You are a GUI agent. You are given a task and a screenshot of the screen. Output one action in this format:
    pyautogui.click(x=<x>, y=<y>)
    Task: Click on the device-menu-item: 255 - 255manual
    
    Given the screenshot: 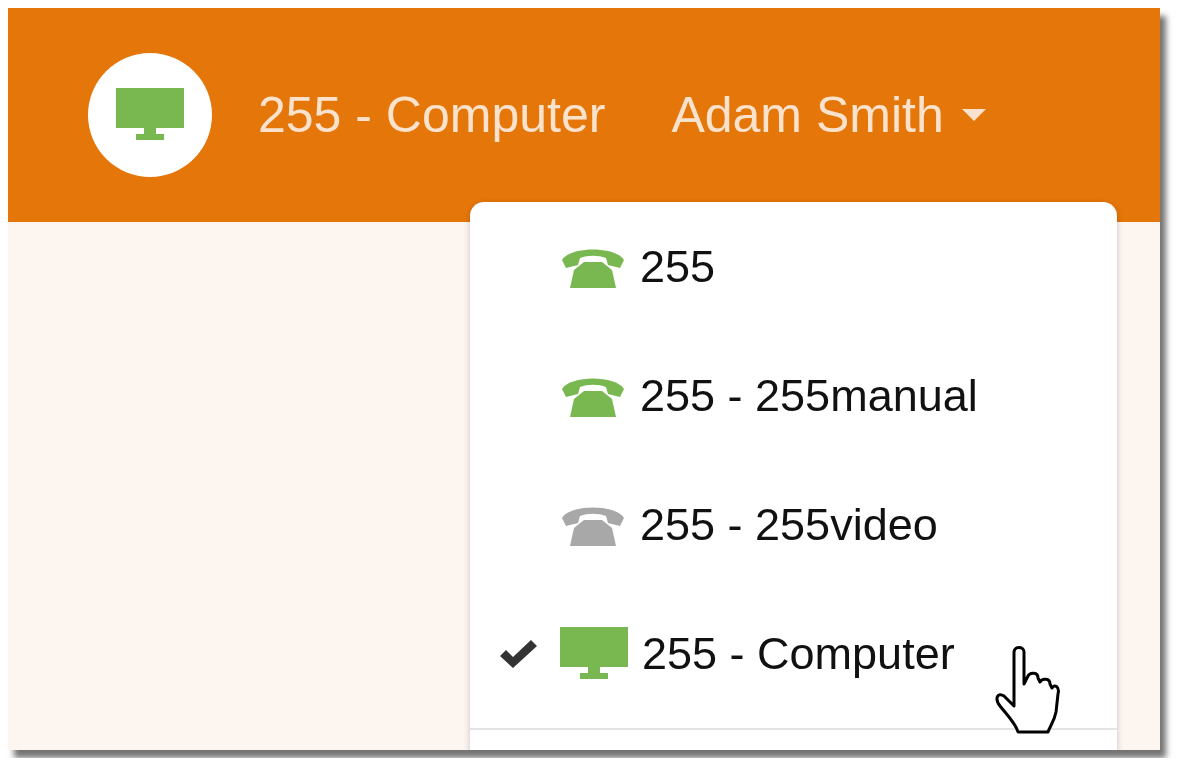 What is the action you would take?
    pyautogui.click(x=793, y=395)
    